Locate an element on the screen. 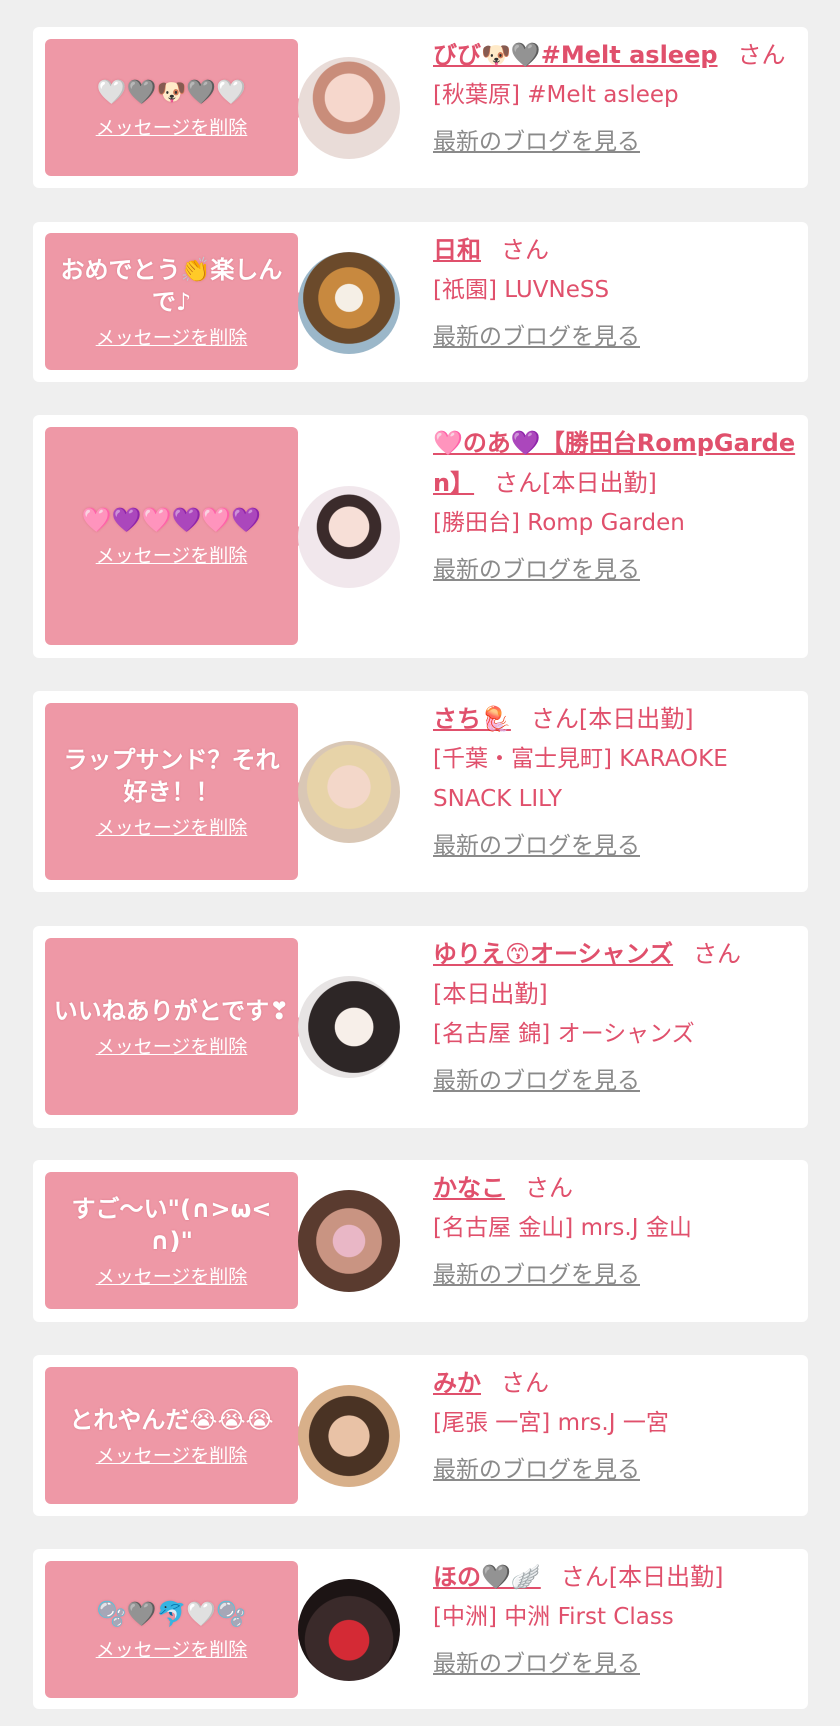  shop-name: [秋葉原] #Melt asleep is located at coordinates (556, 95).